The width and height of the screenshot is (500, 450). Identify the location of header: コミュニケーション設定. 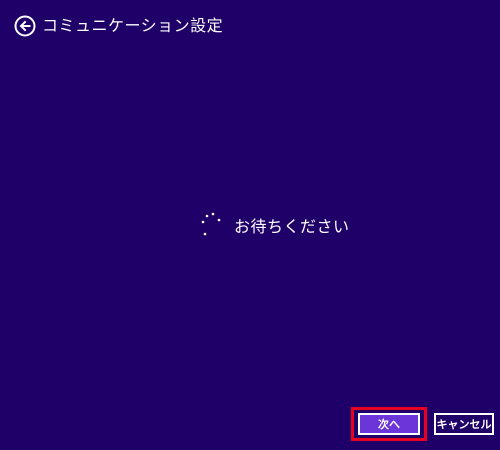
(118, 26).